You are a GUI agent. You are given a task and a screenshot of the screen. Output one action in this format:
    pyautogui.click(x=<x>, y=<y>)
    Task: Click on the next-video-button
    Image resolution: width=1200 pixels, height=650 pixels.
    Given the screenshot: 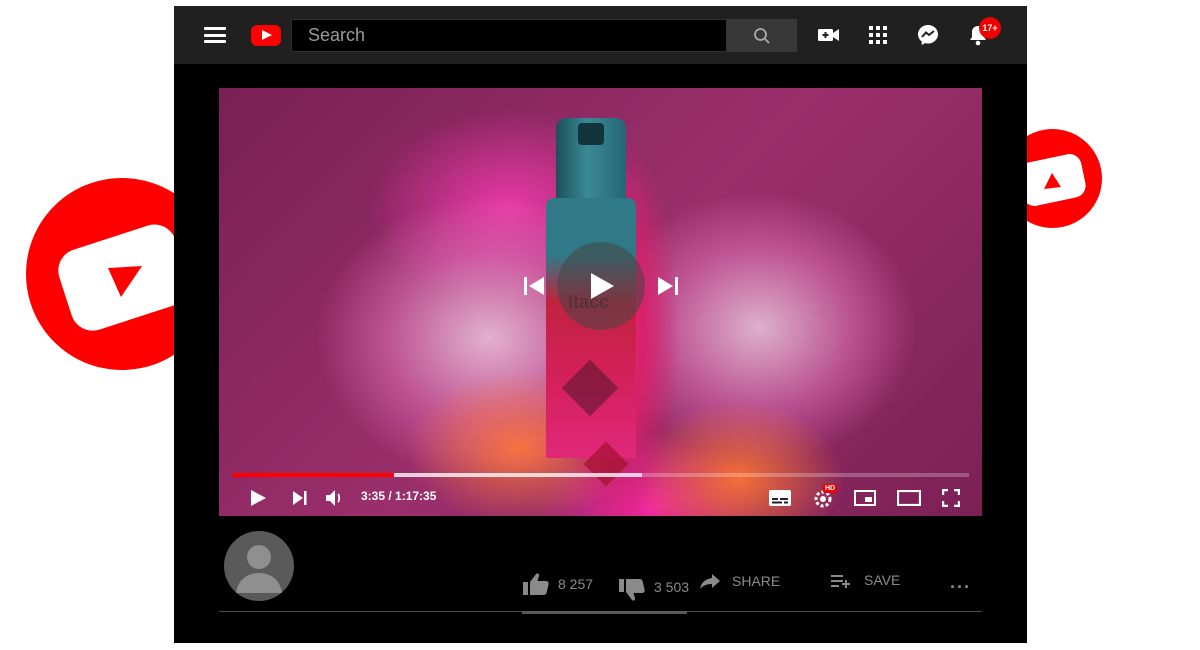 What is the action you would take?
    pyautogui.click(x=300, y=498)
    